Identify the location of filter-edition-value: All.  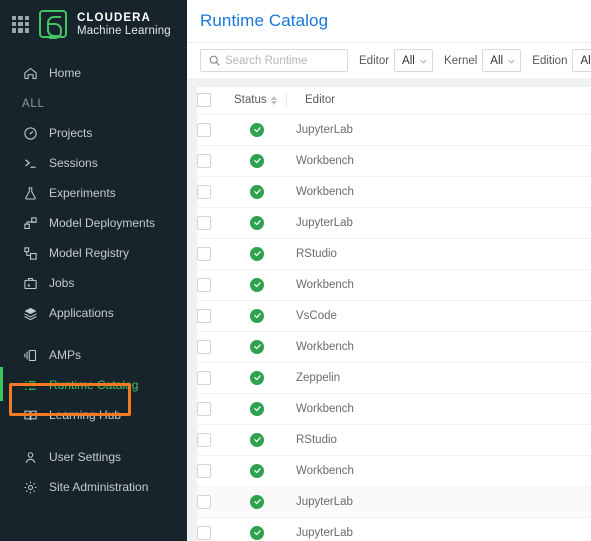
(585, 60).